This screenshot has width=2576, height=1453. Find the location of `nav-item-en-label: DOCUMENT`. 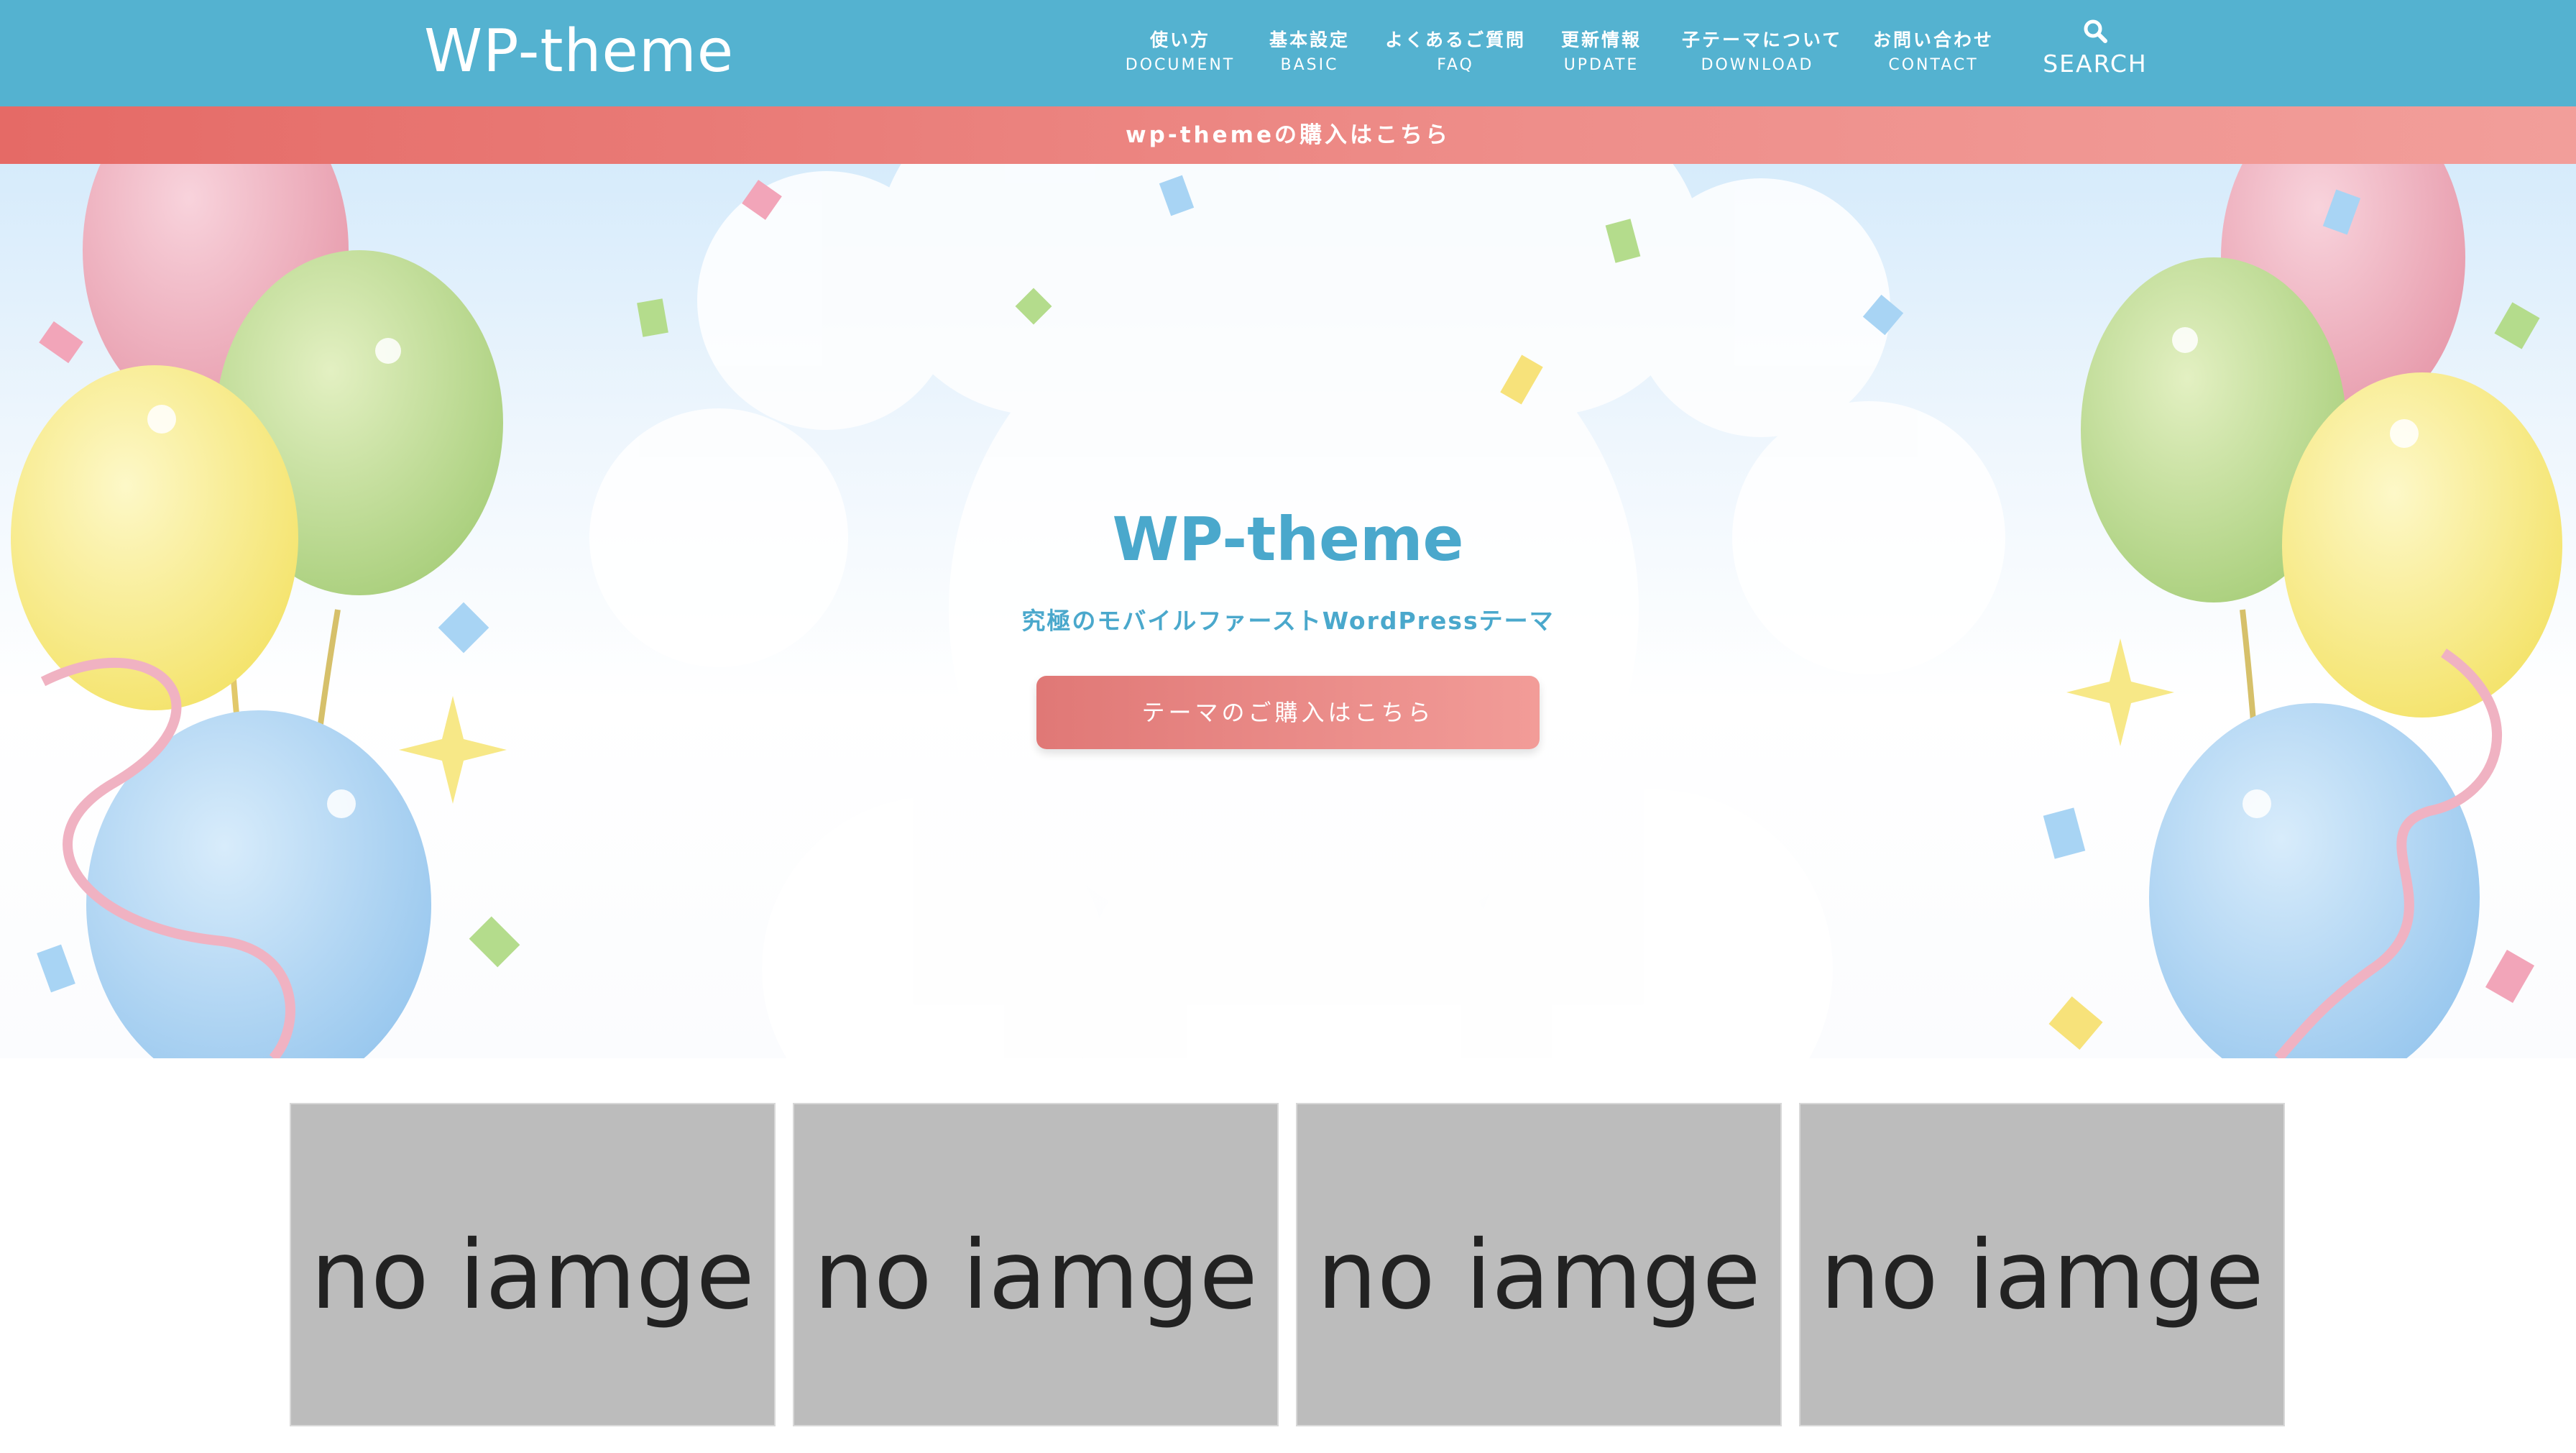

nav-item-en-label: DOCUMENT is located at coordinates (1180, 65).